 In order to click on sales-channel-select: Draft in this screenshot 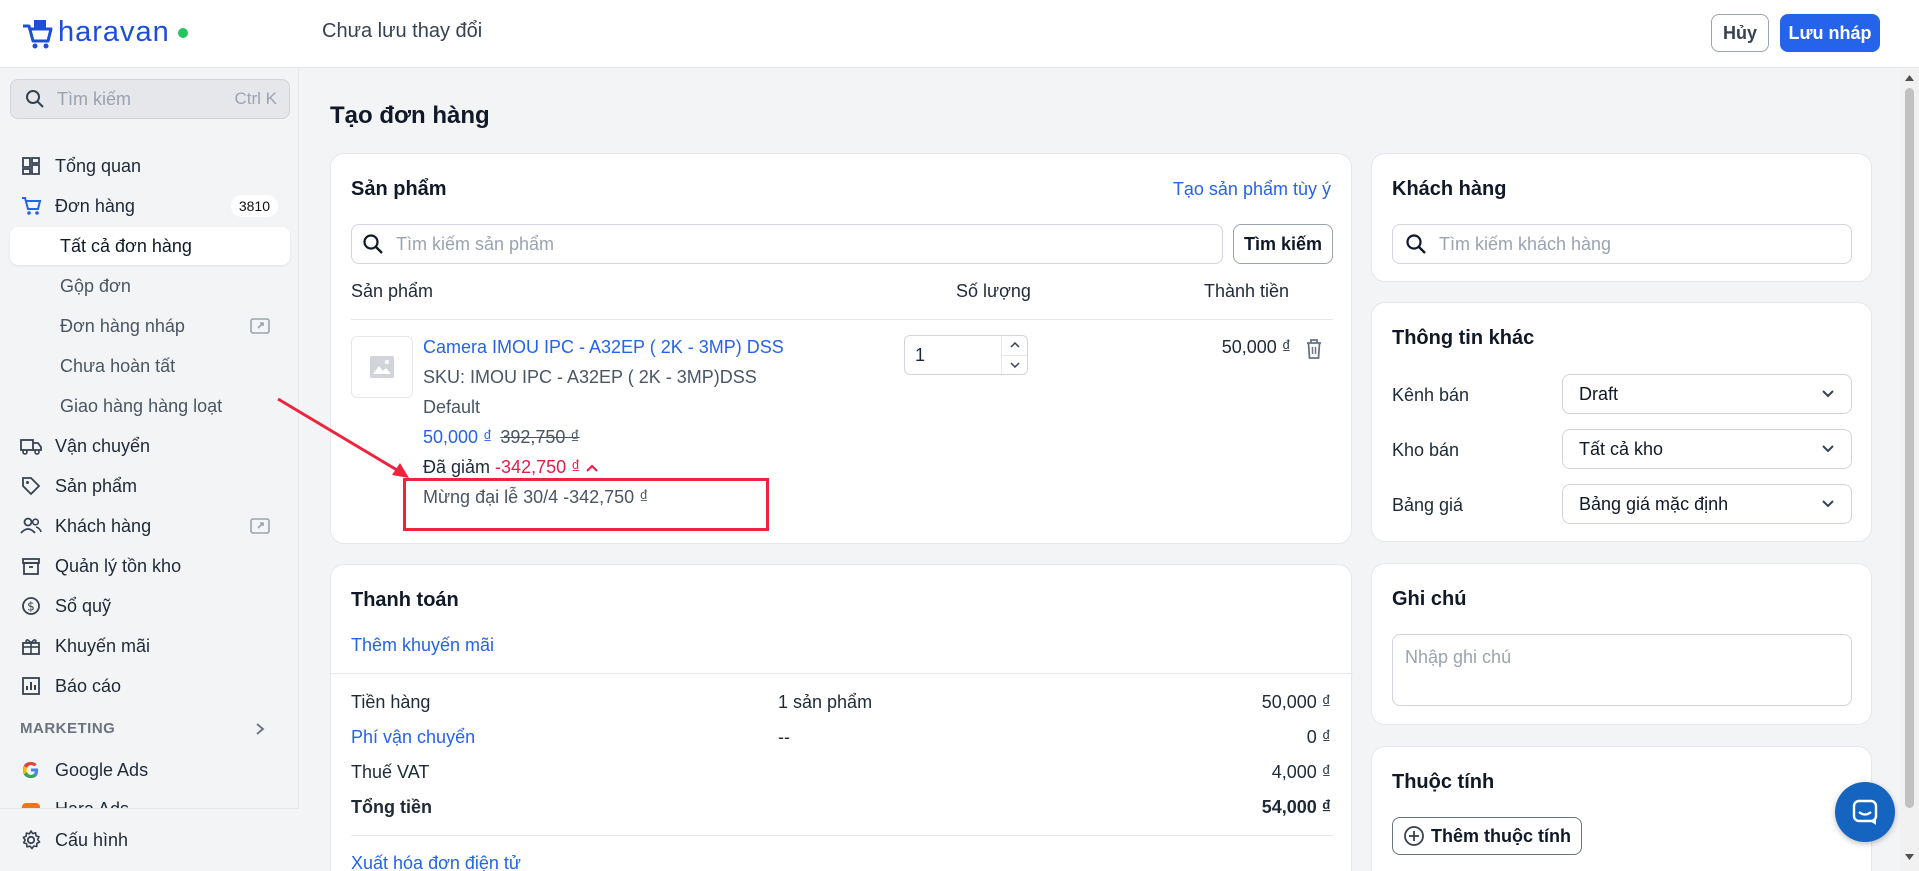, I will do `click(1707, 394)`.